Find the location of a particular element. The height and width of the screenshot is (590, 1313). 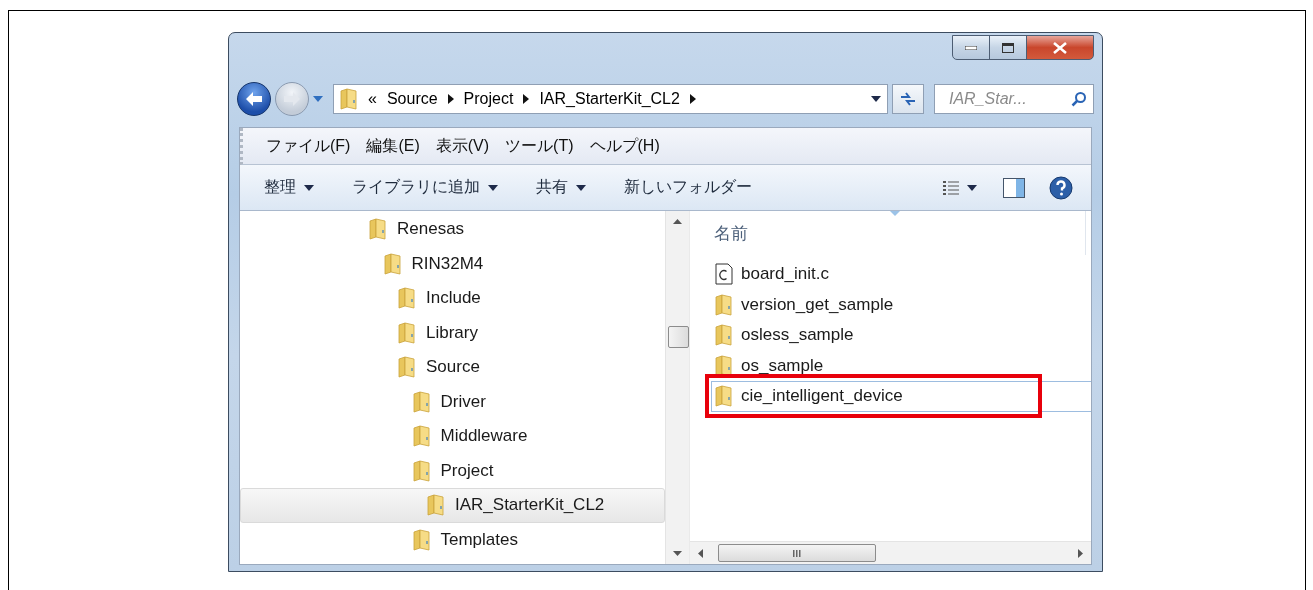

toolbar-button: 整理 is located at coordinates (289, 187).